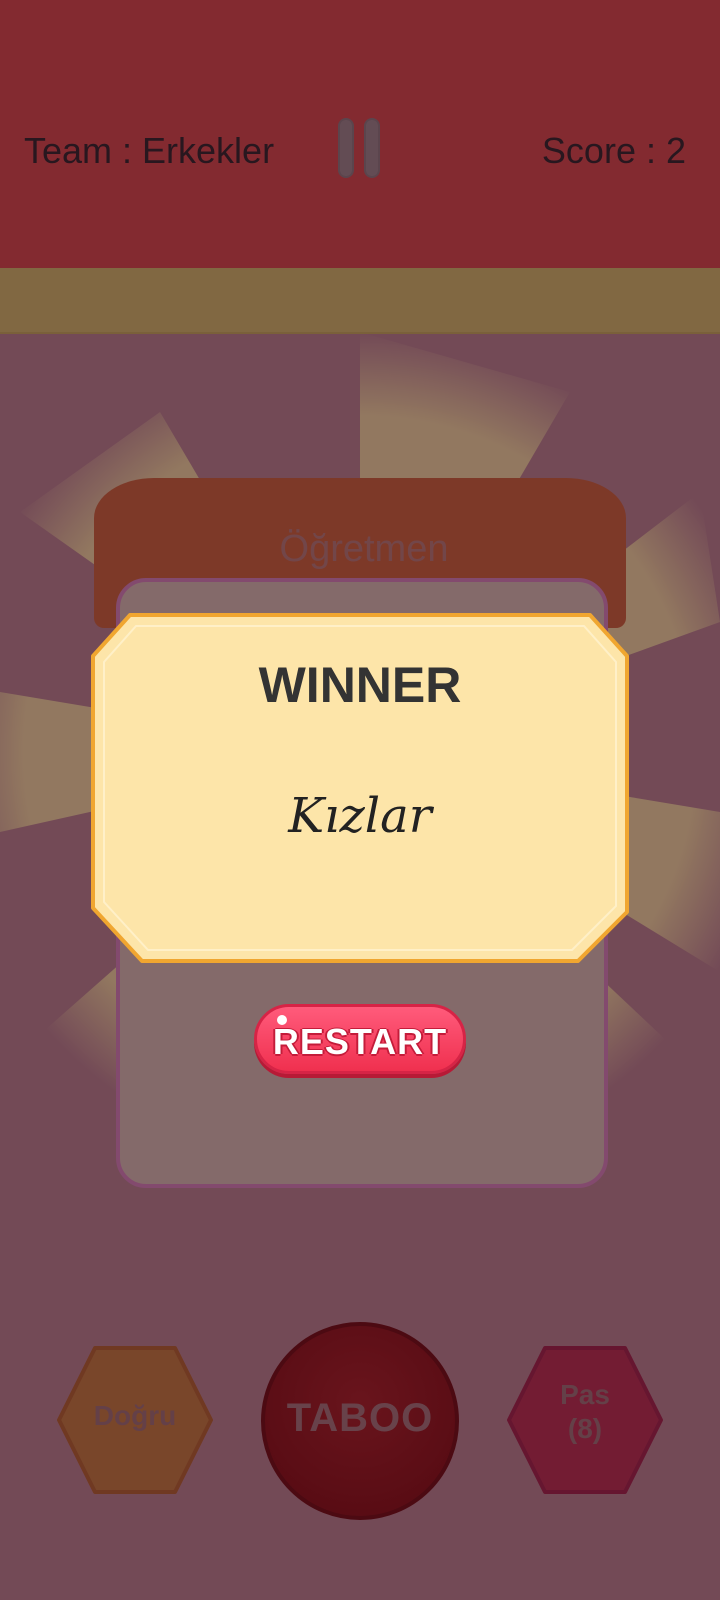 The height and width of the screenshot is (1600, 720). Describe the element at coordinates (360, 1418) in the screenshot. I see `taboo-label: TABOO` at that location.